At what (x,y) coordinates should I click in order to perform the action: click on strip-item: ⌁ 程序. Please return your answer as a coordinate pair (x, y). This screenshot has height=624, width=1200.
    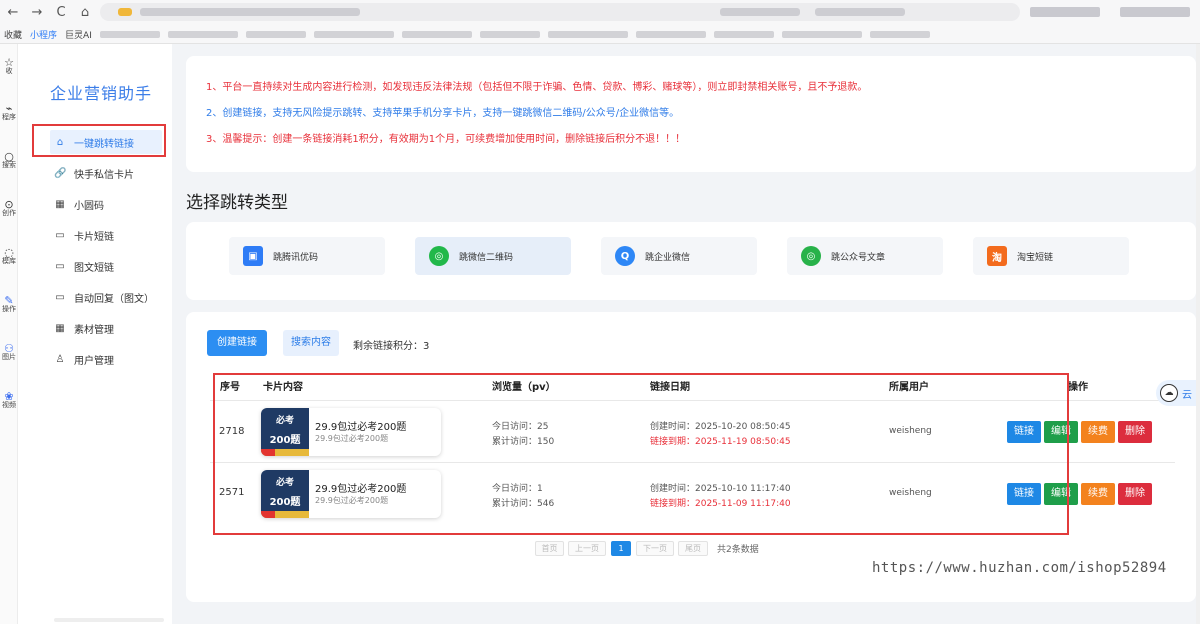
    Looking at the image, I should click on (9, 112).